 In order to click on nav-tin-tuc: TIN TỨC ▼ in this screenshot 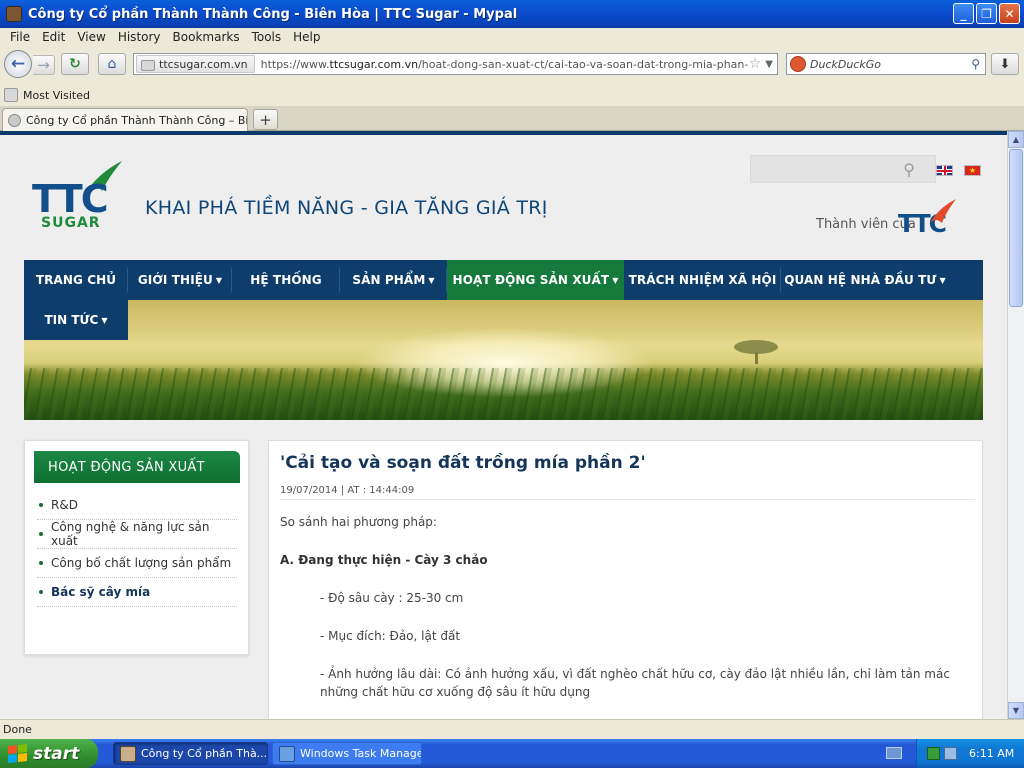, I will do `click(76, 320)`.